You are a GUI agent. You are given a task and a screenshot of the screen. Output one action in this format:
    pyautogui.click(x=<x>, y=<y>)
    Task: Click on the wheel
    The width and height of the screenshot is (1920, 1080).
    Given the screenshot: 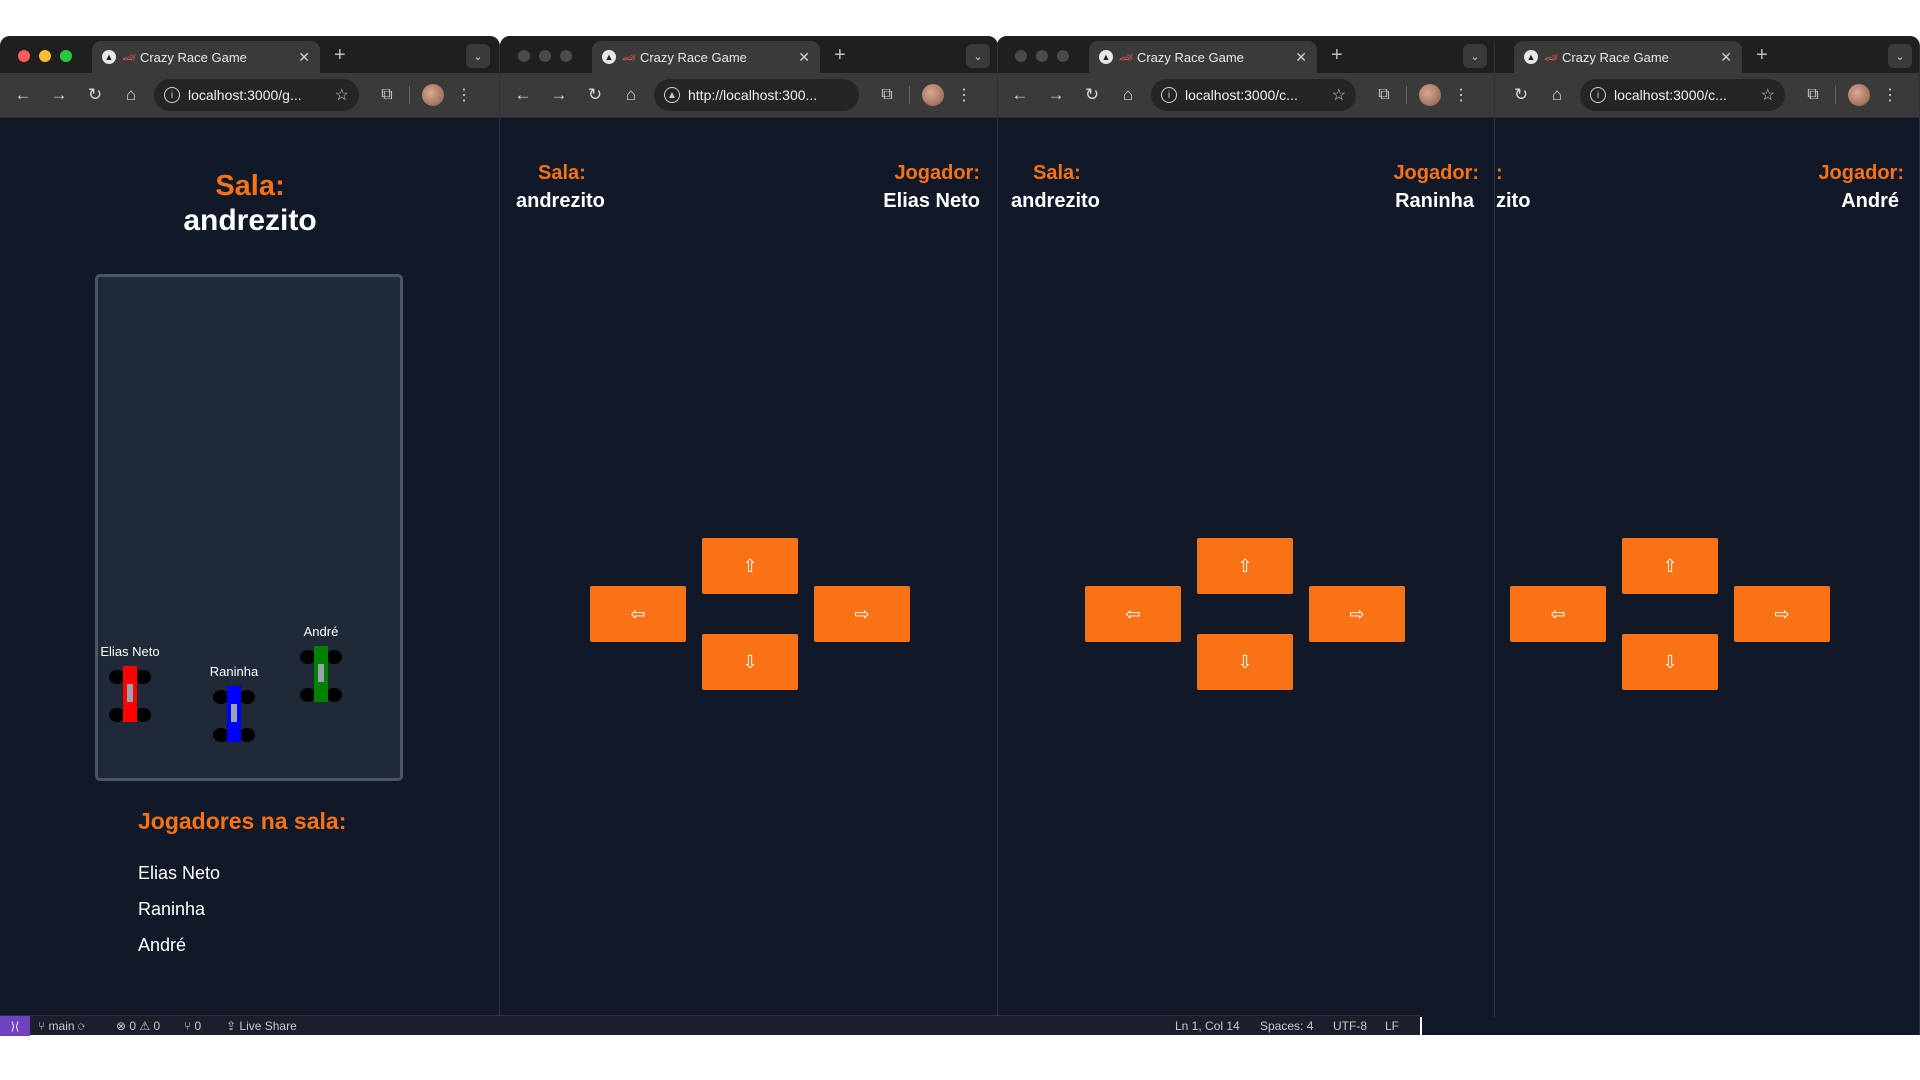 What is the action you would take?
    pyautogui.click(x=247, y=697)
    